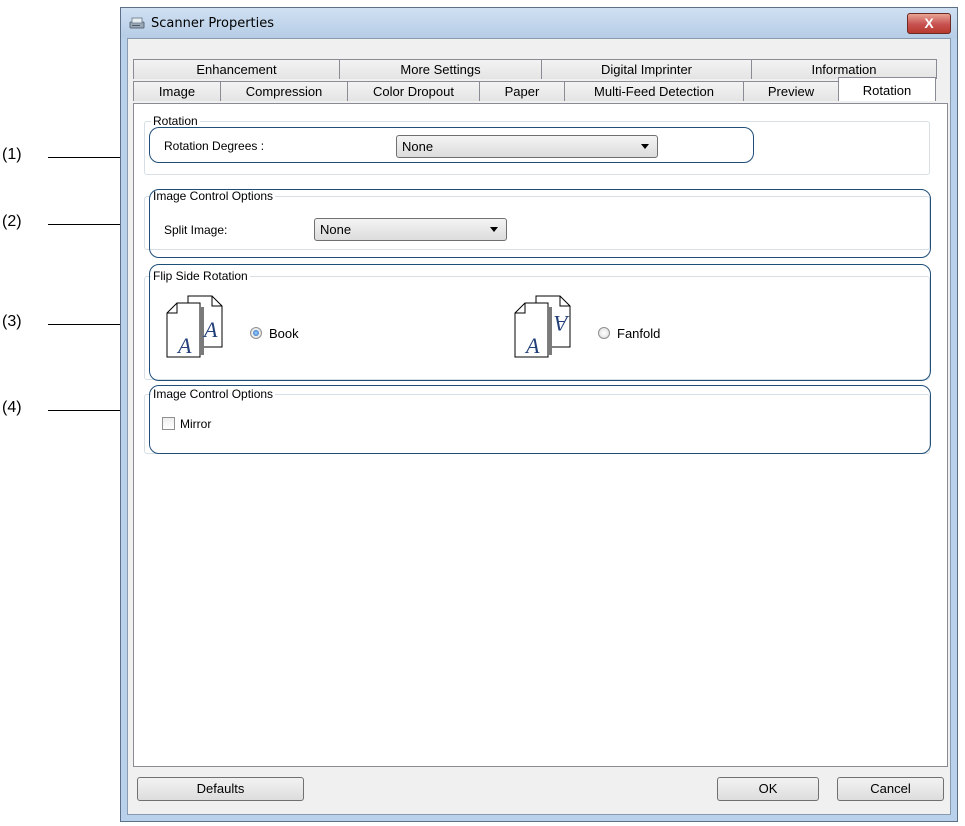 The width and height of the screenshot is (965, 826). What do you see at coordinates (768, 789) in the screenshot?
I see `ok-button: OK` at bounding box center [768, 789].